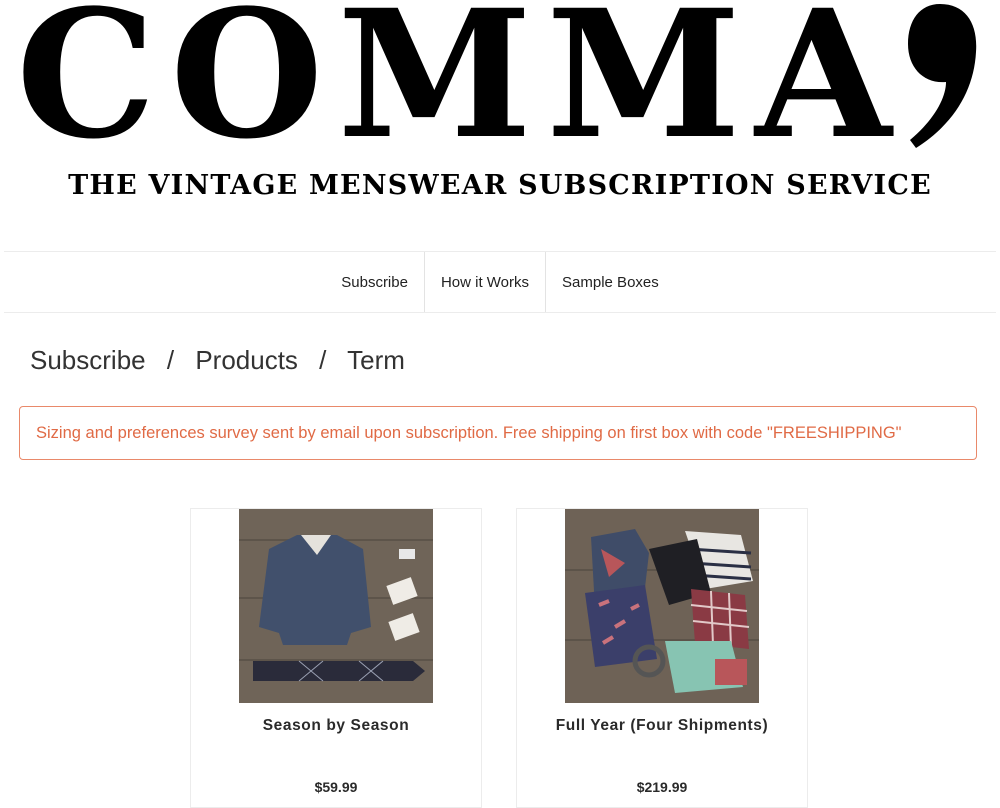  Describe the element at coordinates (484, 282) in the screenshot. I see `nav-item-how-it-works: How it Works` at that location.